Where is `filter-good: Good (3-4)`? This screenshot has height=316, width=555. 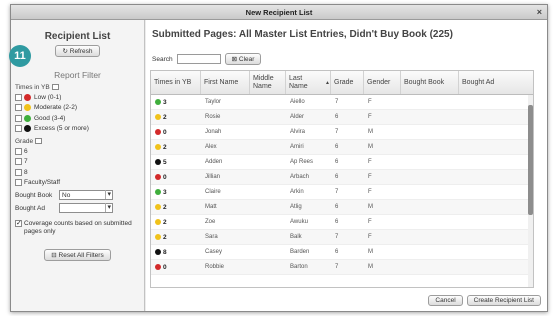
filter-good: Good (3-4) is located at coordinates (79, 118).